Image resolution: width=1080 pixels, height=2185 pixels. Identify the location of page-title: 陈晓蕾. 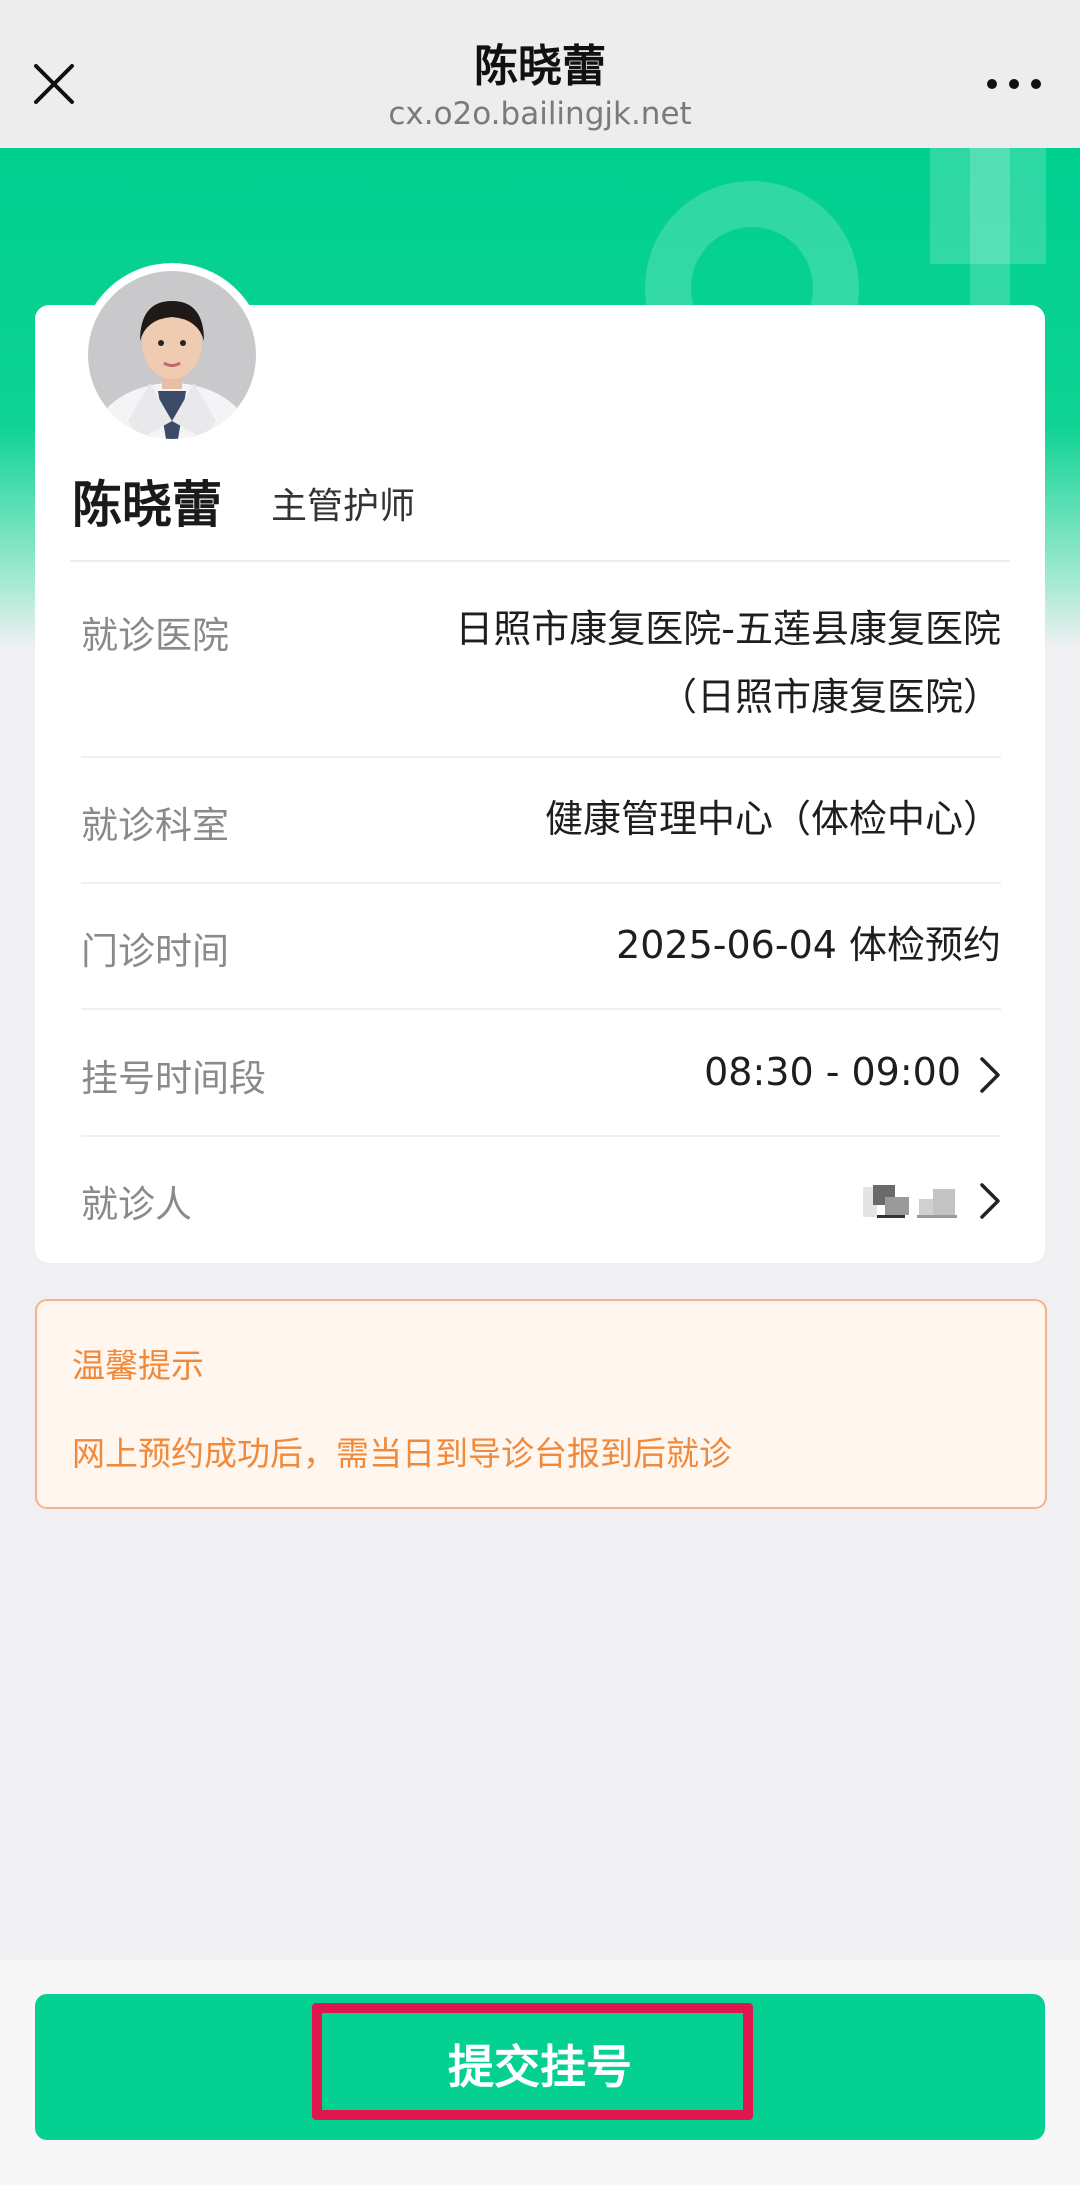
(540, 66).